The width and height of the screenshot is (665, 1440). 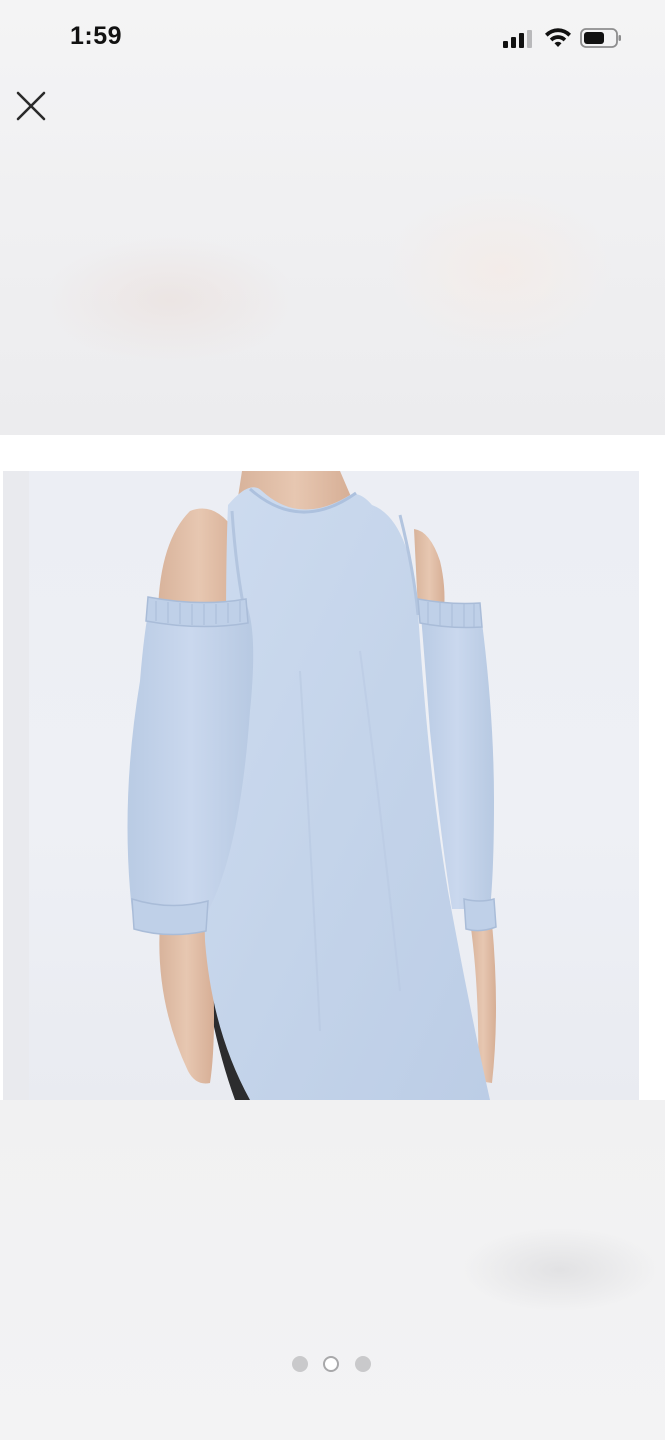 I want to click on image-pager, so click(x=333, y=1364).